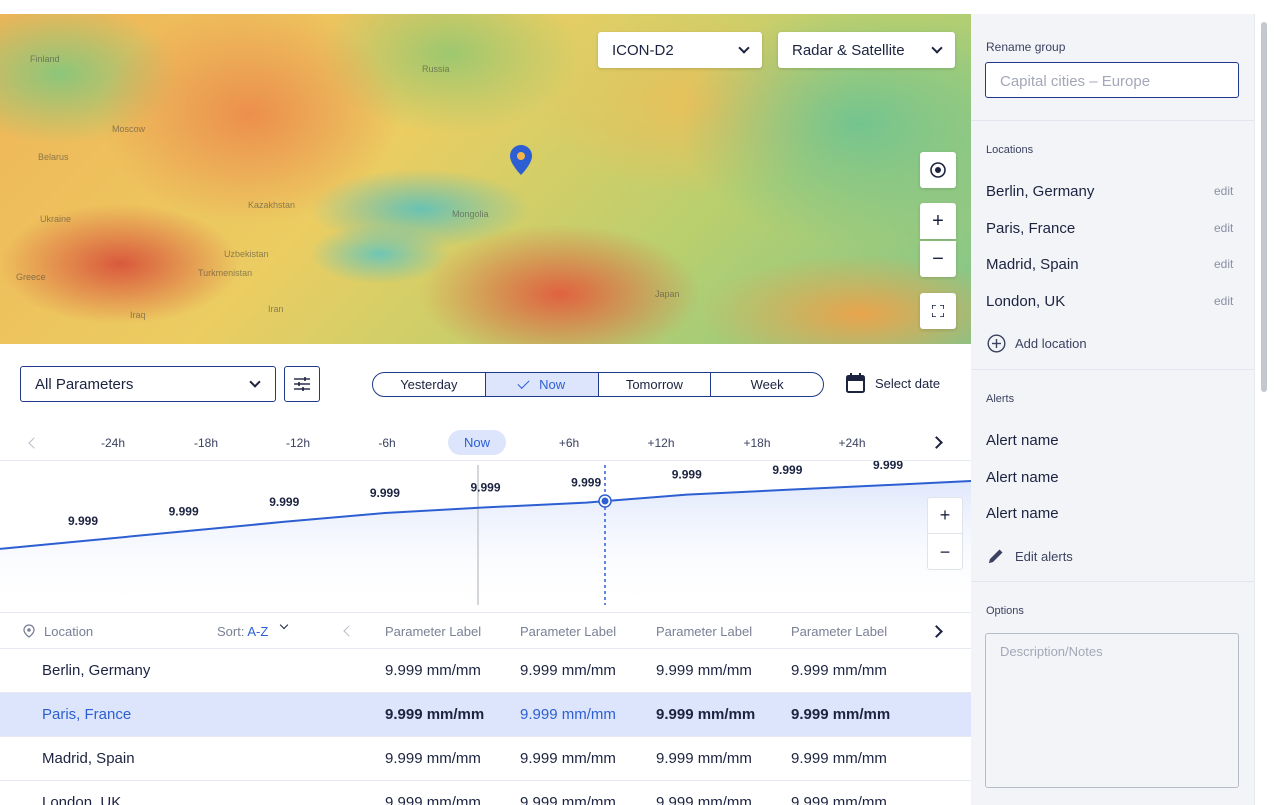 The width and height of the screenshot is (1280, 805). What do you see at coordinates (848, 50) in the screenshot?
I see `layer-select-value: Radar & Satellite` at bounding box center [848, 50].